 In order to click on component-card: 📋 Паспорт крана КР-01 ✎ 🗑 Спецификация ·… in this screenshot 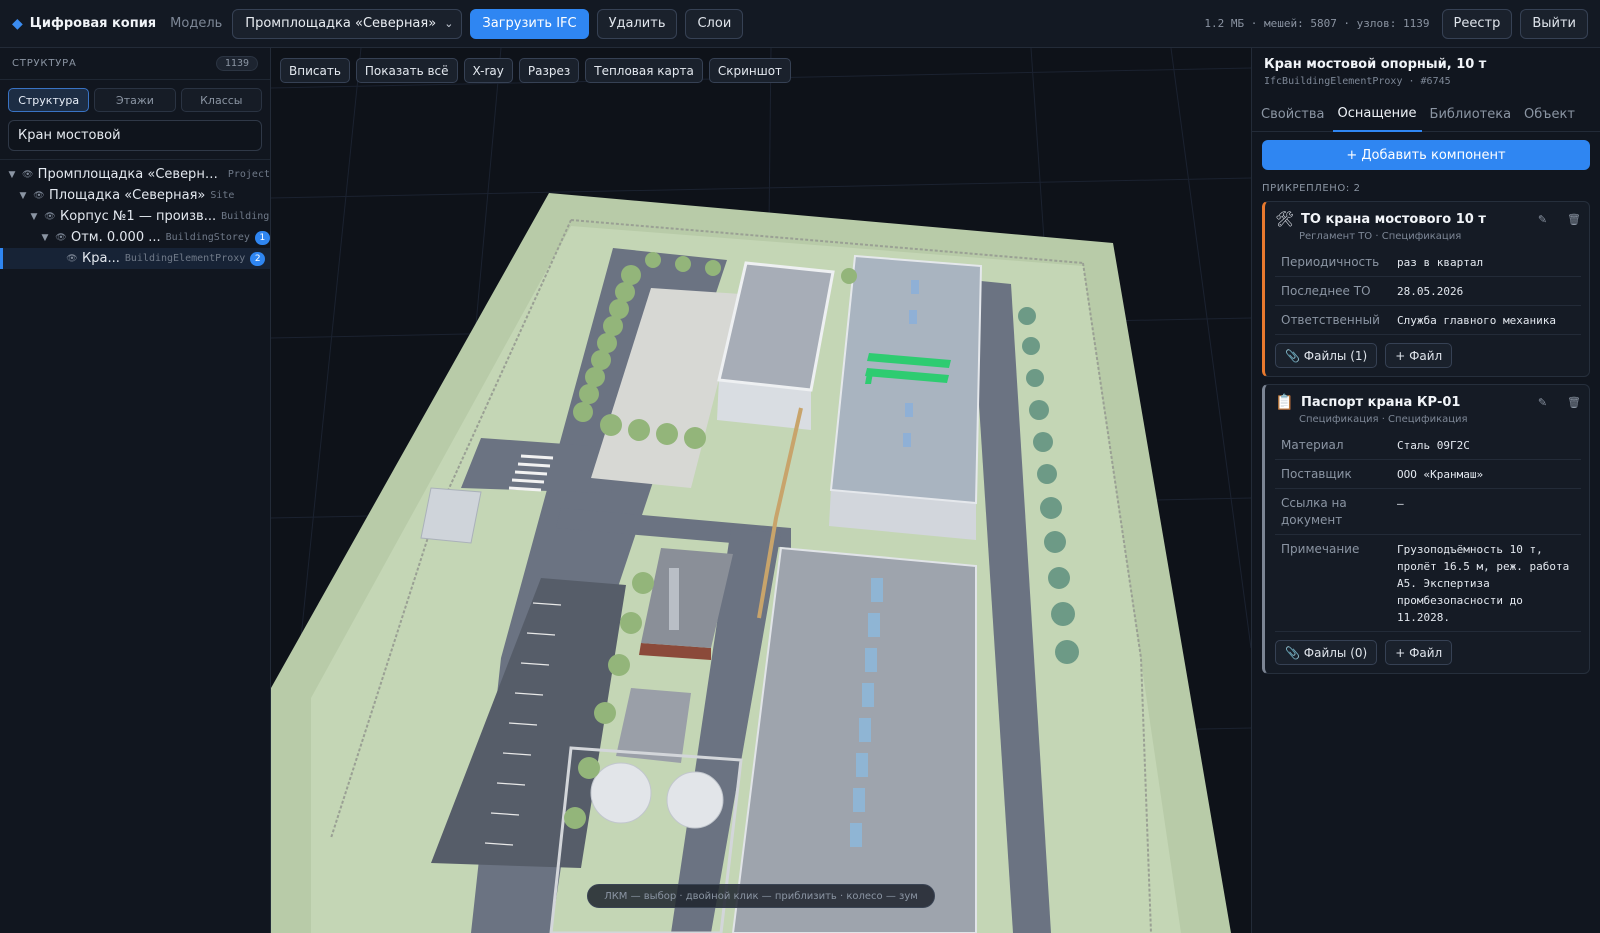, I will do `click(1426, 529)`.